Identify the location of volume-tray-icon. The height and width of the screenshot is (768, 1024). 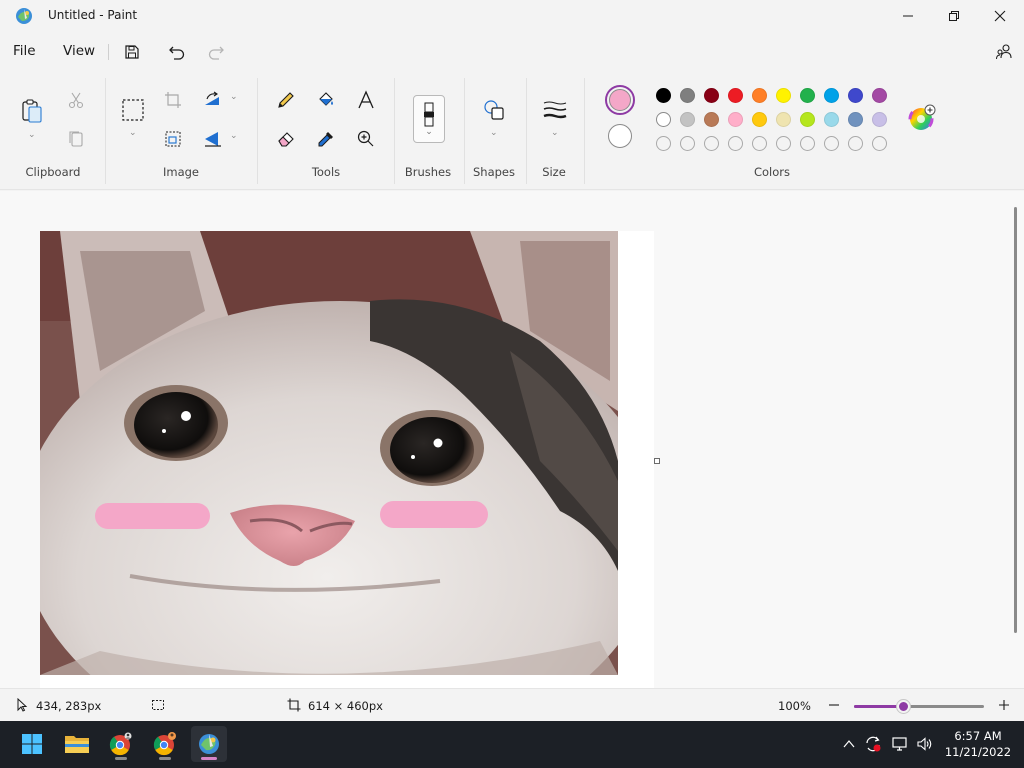
(925, 744).